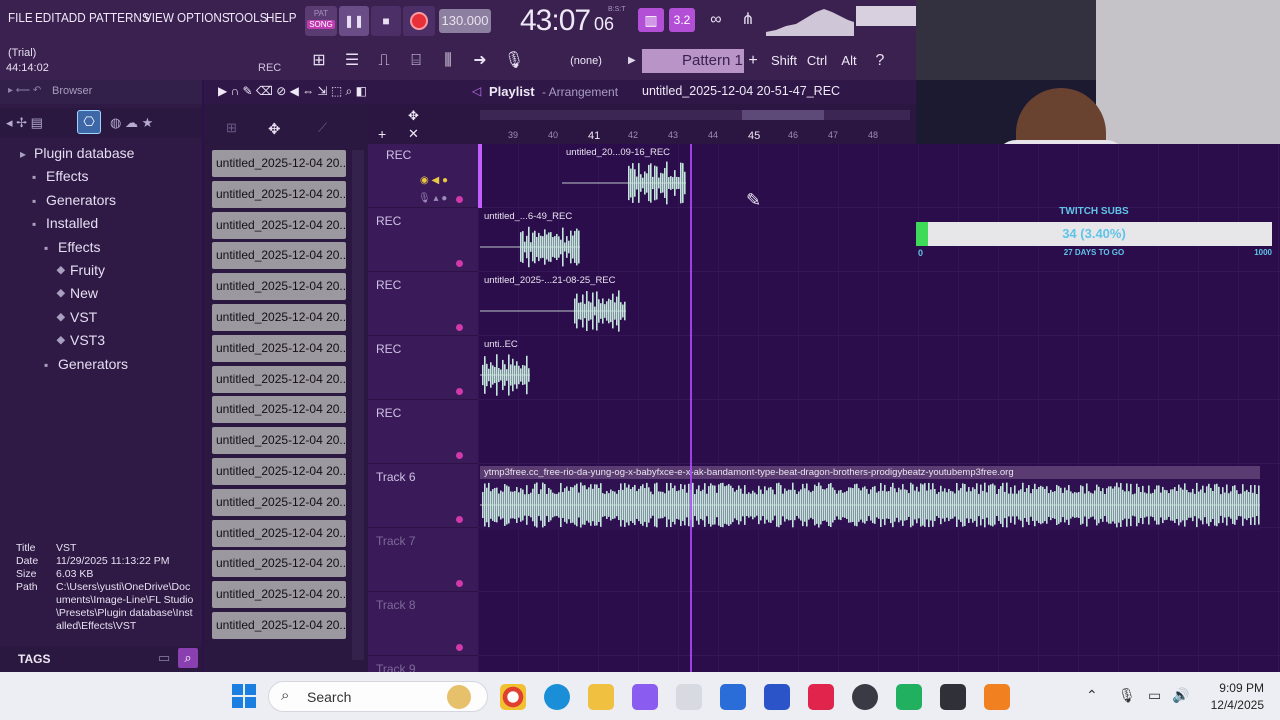 The image size is (1280, 720). What do you see at coordinates (465, 21) in the screenshot?
I see `tempo-display: 130.000` at bounding box center [465, 21].